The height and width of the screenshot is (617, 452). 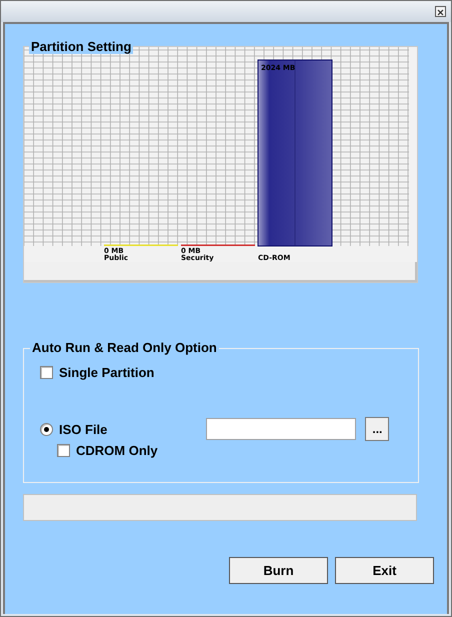 What do you see at coordinates (384, 570) in the screenshot?
I see `action-button: Exit` at bounding box center [384, 570].